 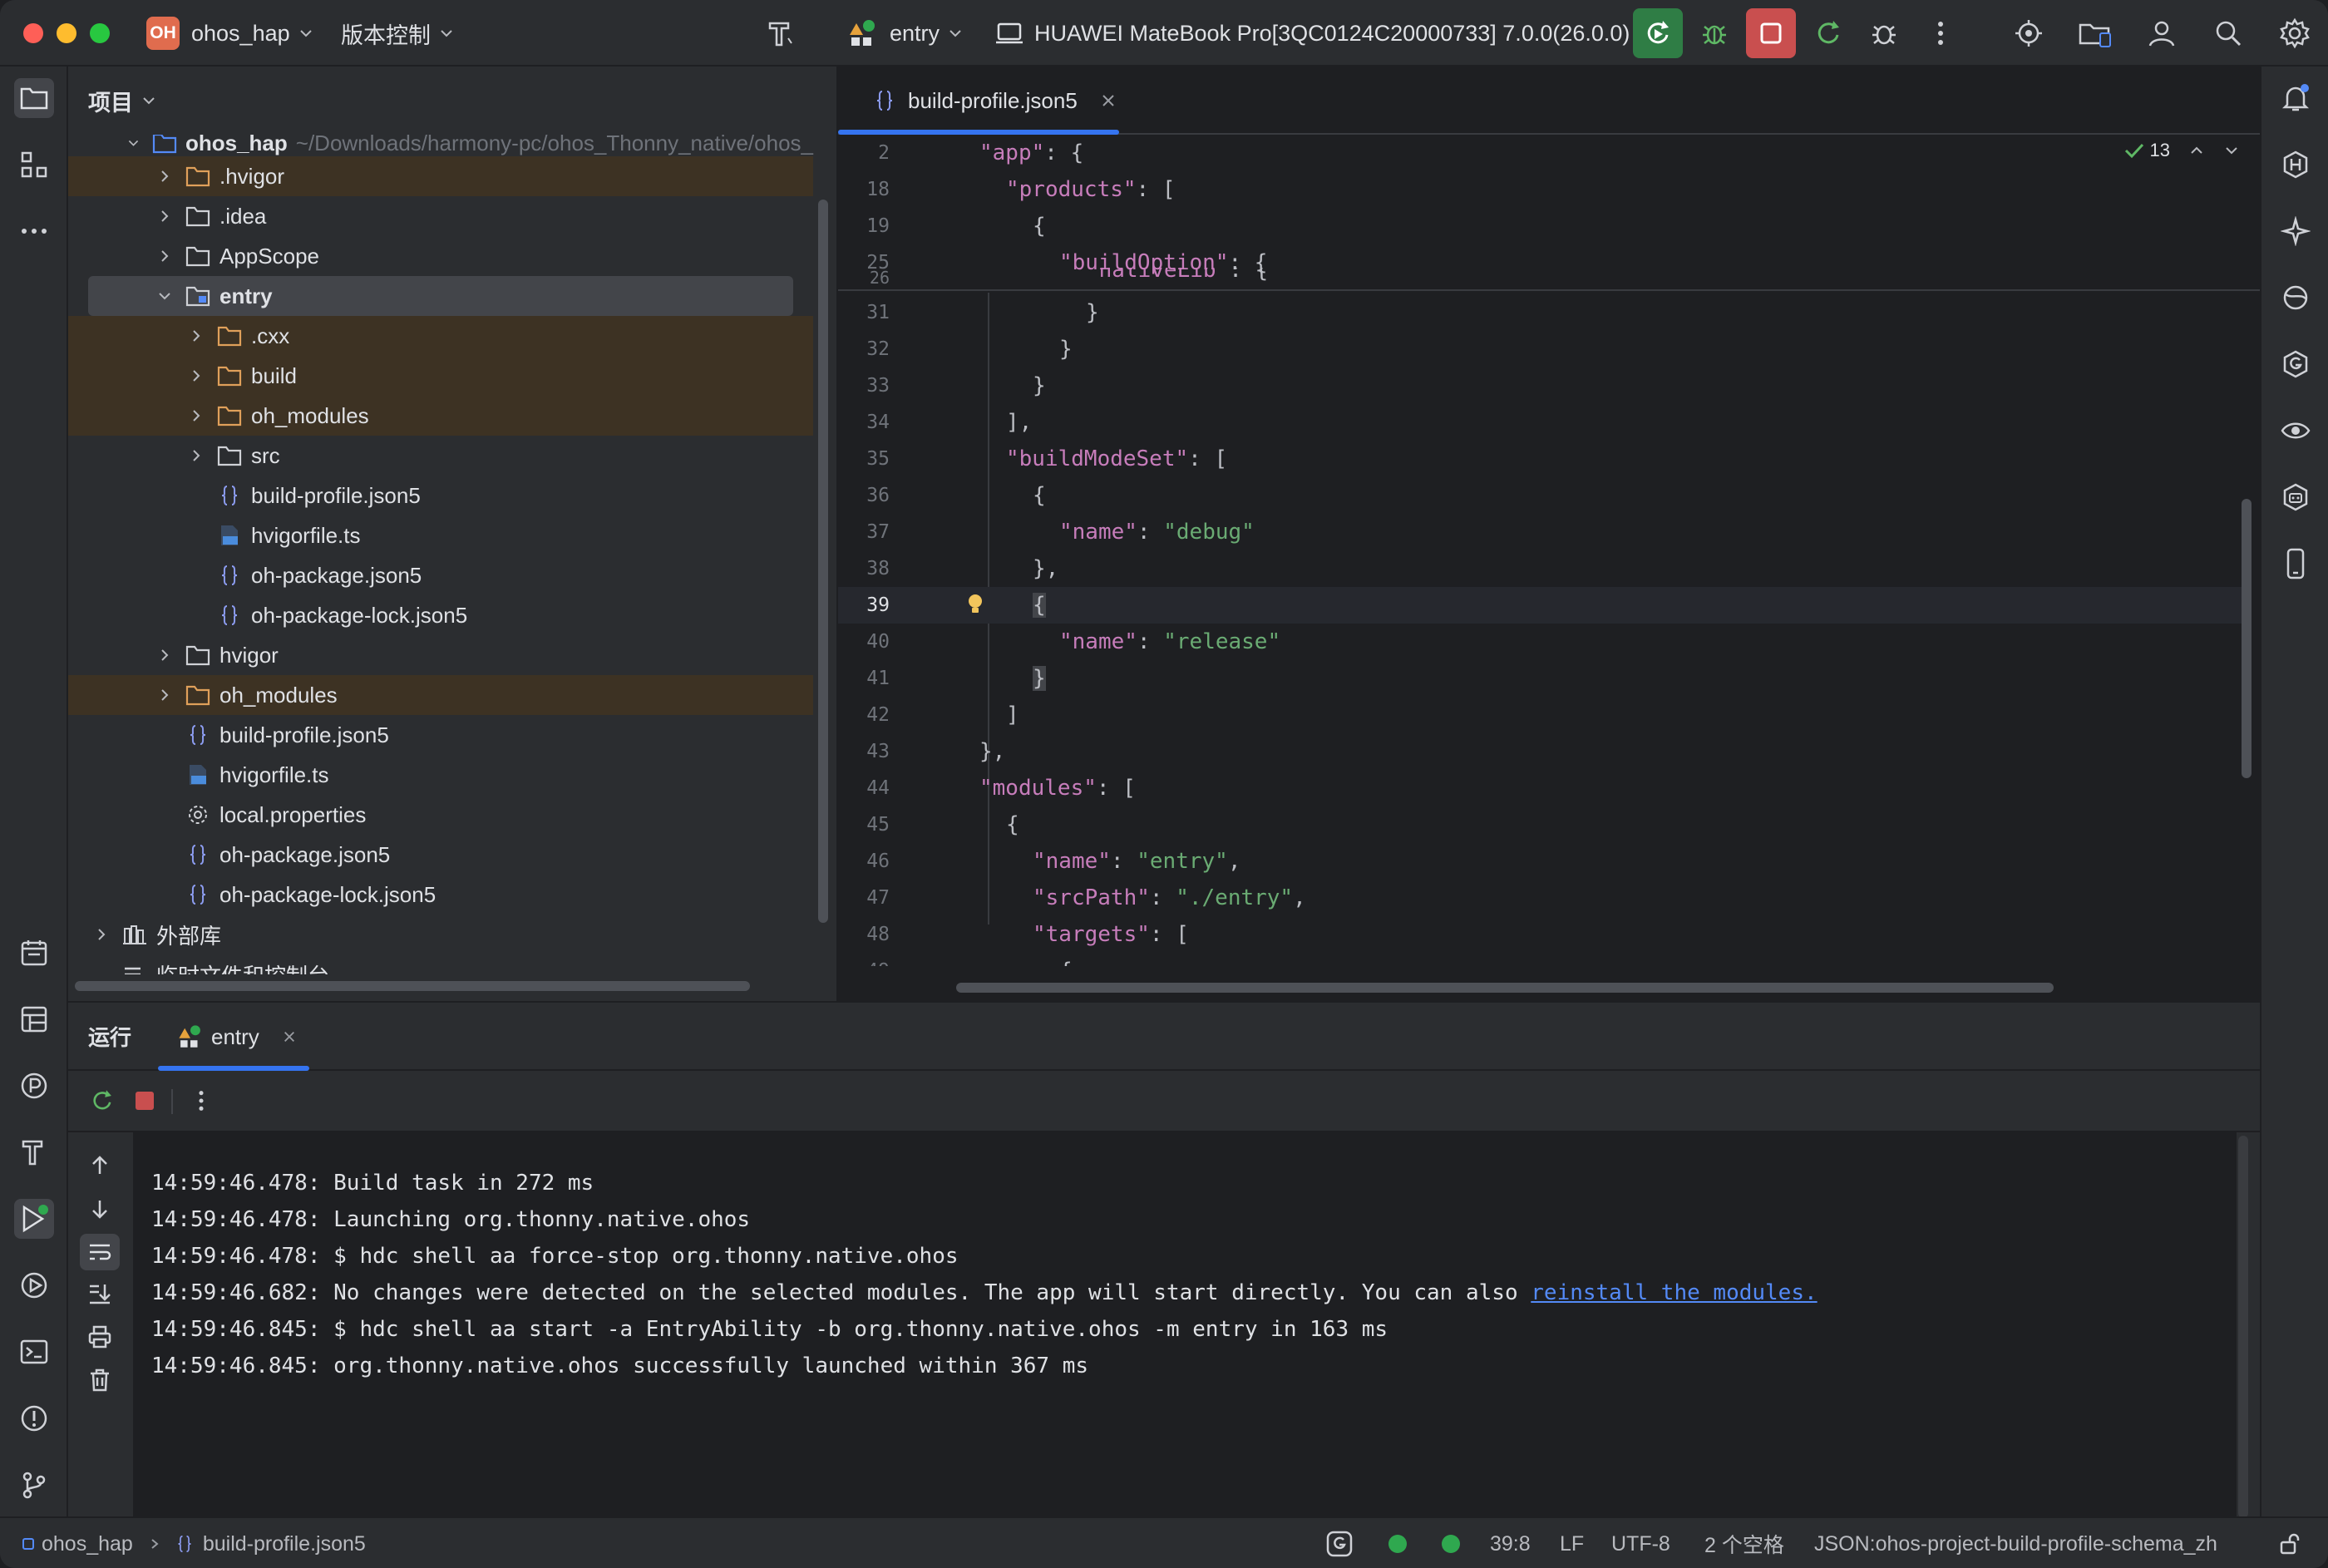 What do you see at coordinates (440, 376) in the screenshot?
I see `tree-row: build` at bounding box center [440, 376].